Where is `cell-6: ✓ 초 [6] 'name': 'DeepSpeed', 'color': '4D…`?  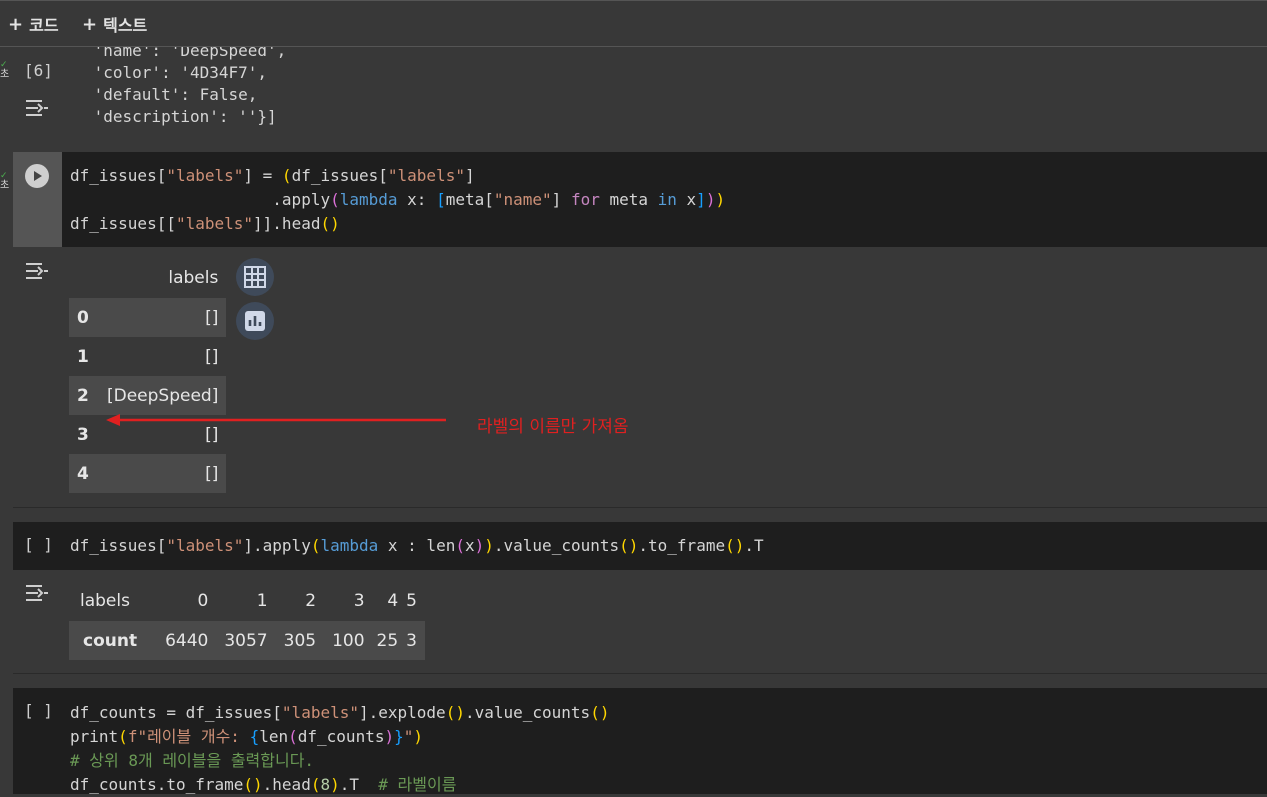 cell-6: ✓ 초 [6] 'name': 'DeepSpeed', 'color': '4D… is located at coordinates (633, 99).